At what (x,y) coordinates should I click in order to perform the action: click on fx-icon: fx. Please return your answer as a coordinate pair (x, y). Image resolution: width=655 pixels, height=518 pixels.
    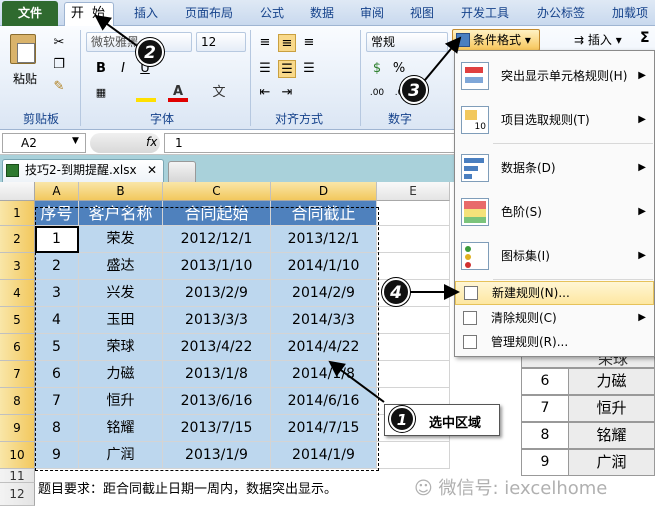
    Looking at the image, I should click on (151, 142).